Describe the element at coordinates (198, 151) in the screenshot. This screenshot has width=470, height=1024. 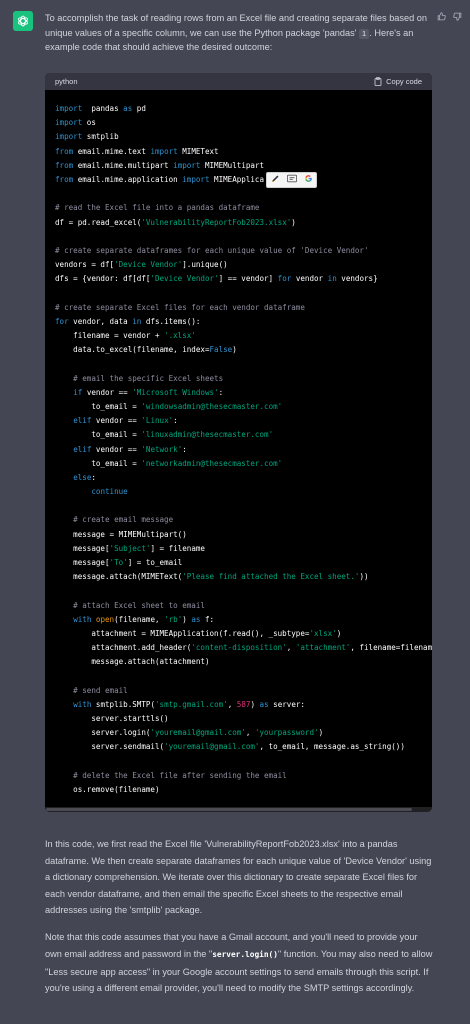
I see `code-token: MIMEText` at that location.